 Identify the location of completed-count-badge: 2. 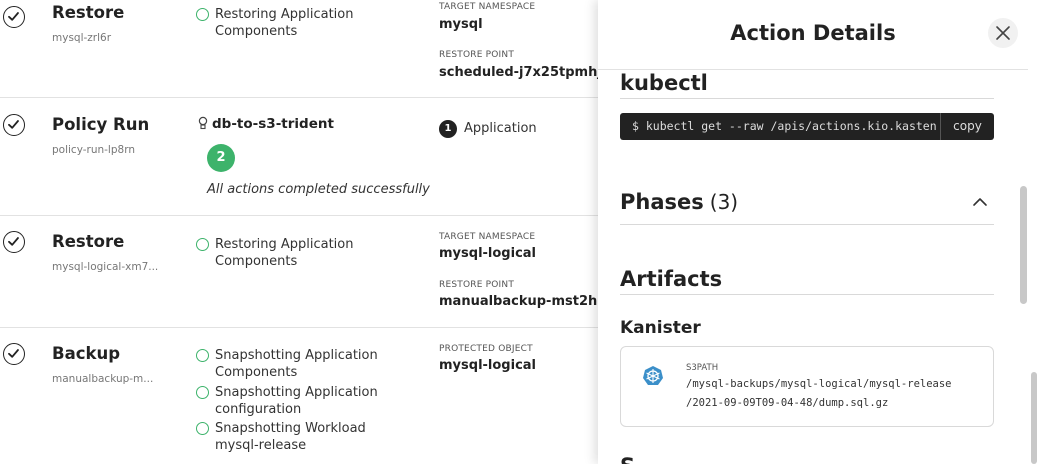
(221, 158).